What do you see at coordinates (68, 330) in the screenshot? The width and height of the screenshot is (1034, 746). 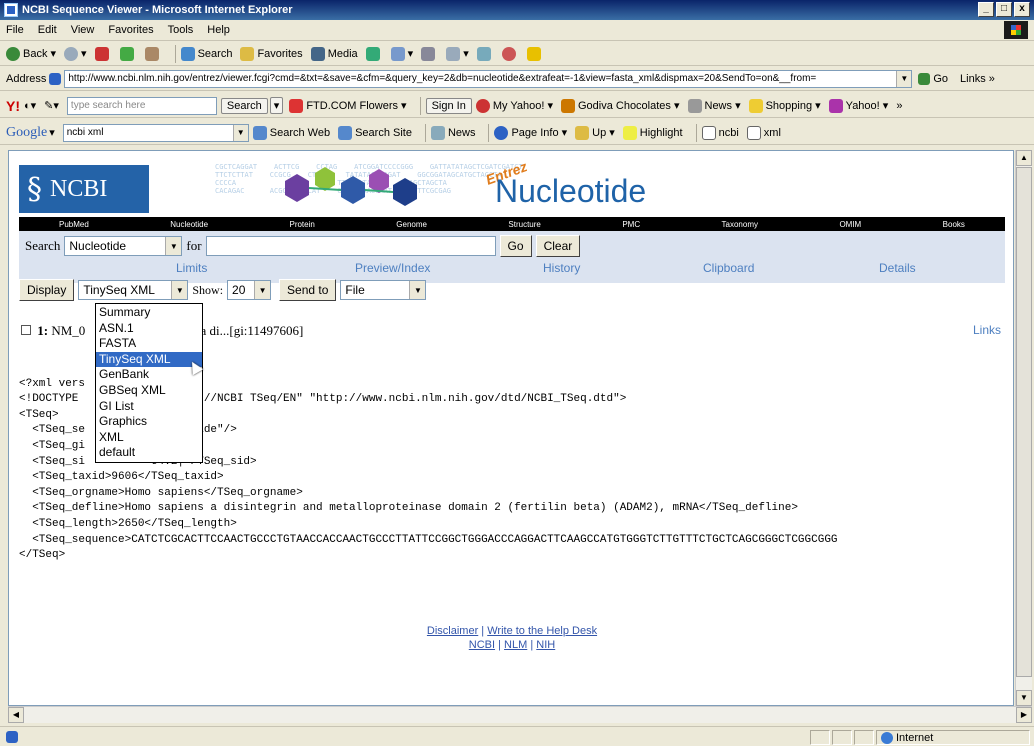 I see `result-accession: NM_0` at bounding box center [68, 330].